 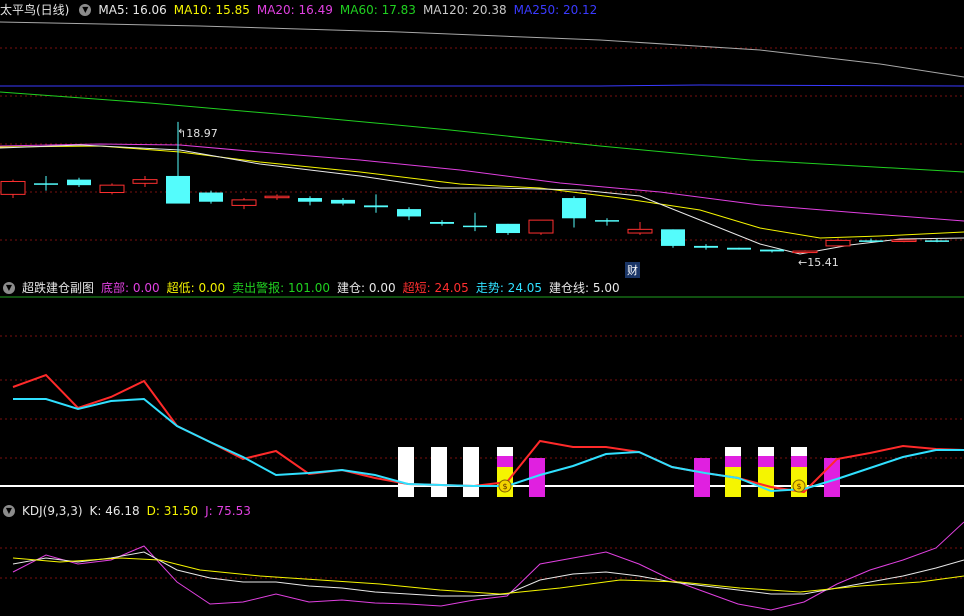 I want to click on finance-badge: 财, so click(x=632, y=270).